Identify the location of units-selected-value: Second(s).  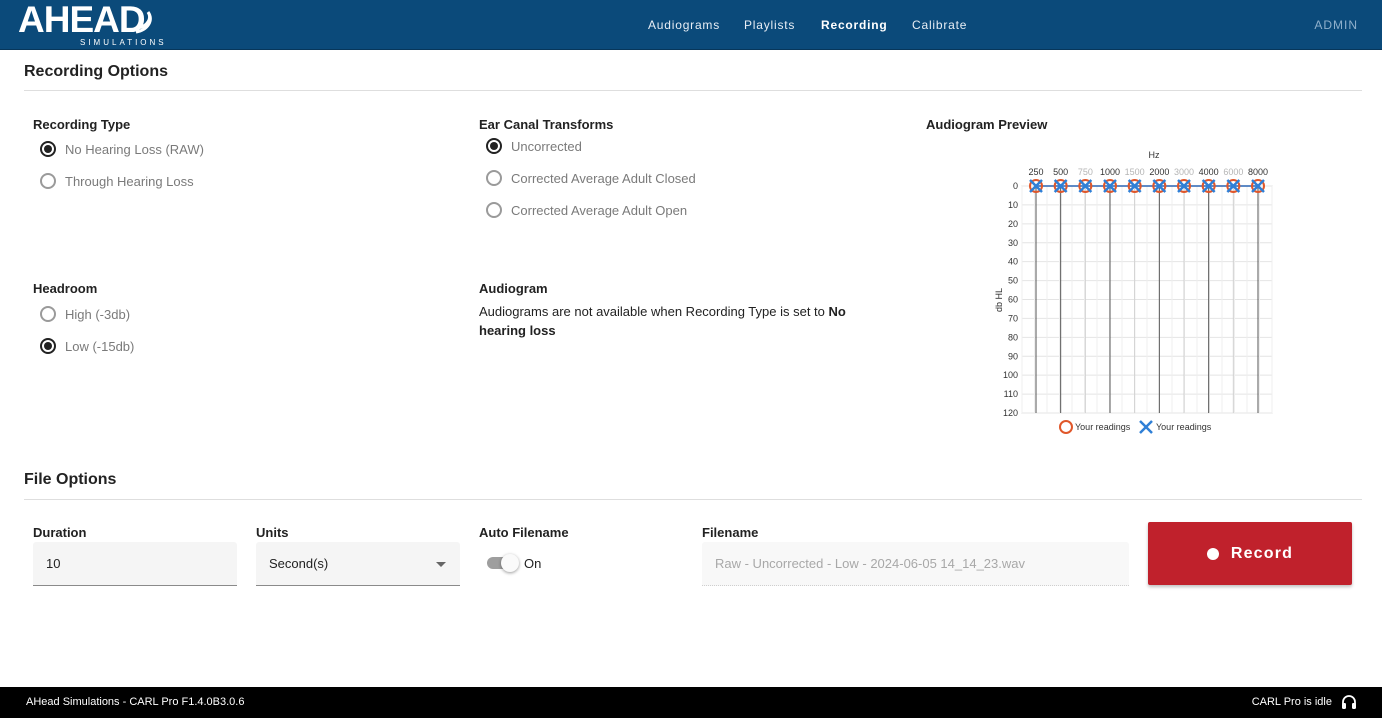
(299, 563).